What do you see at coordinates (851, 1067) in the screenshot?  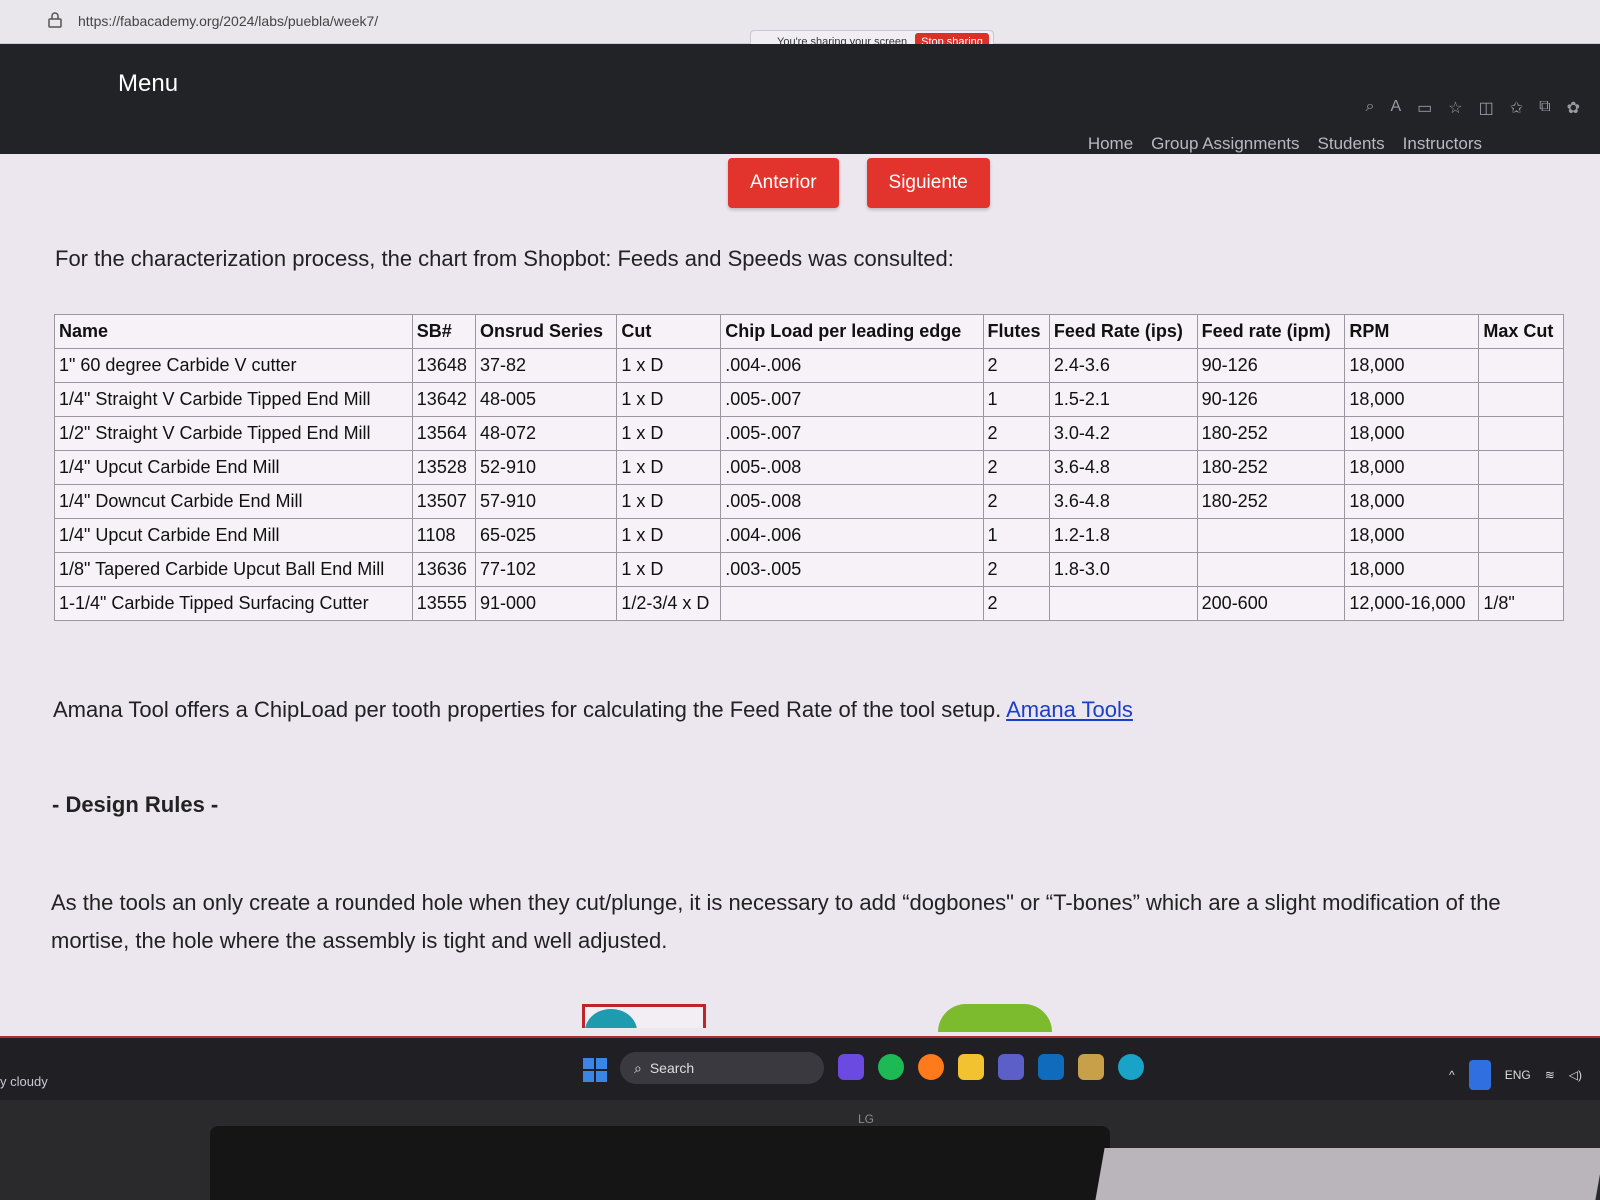 I see `copilot-icon` at bounding box center [851, 1067].